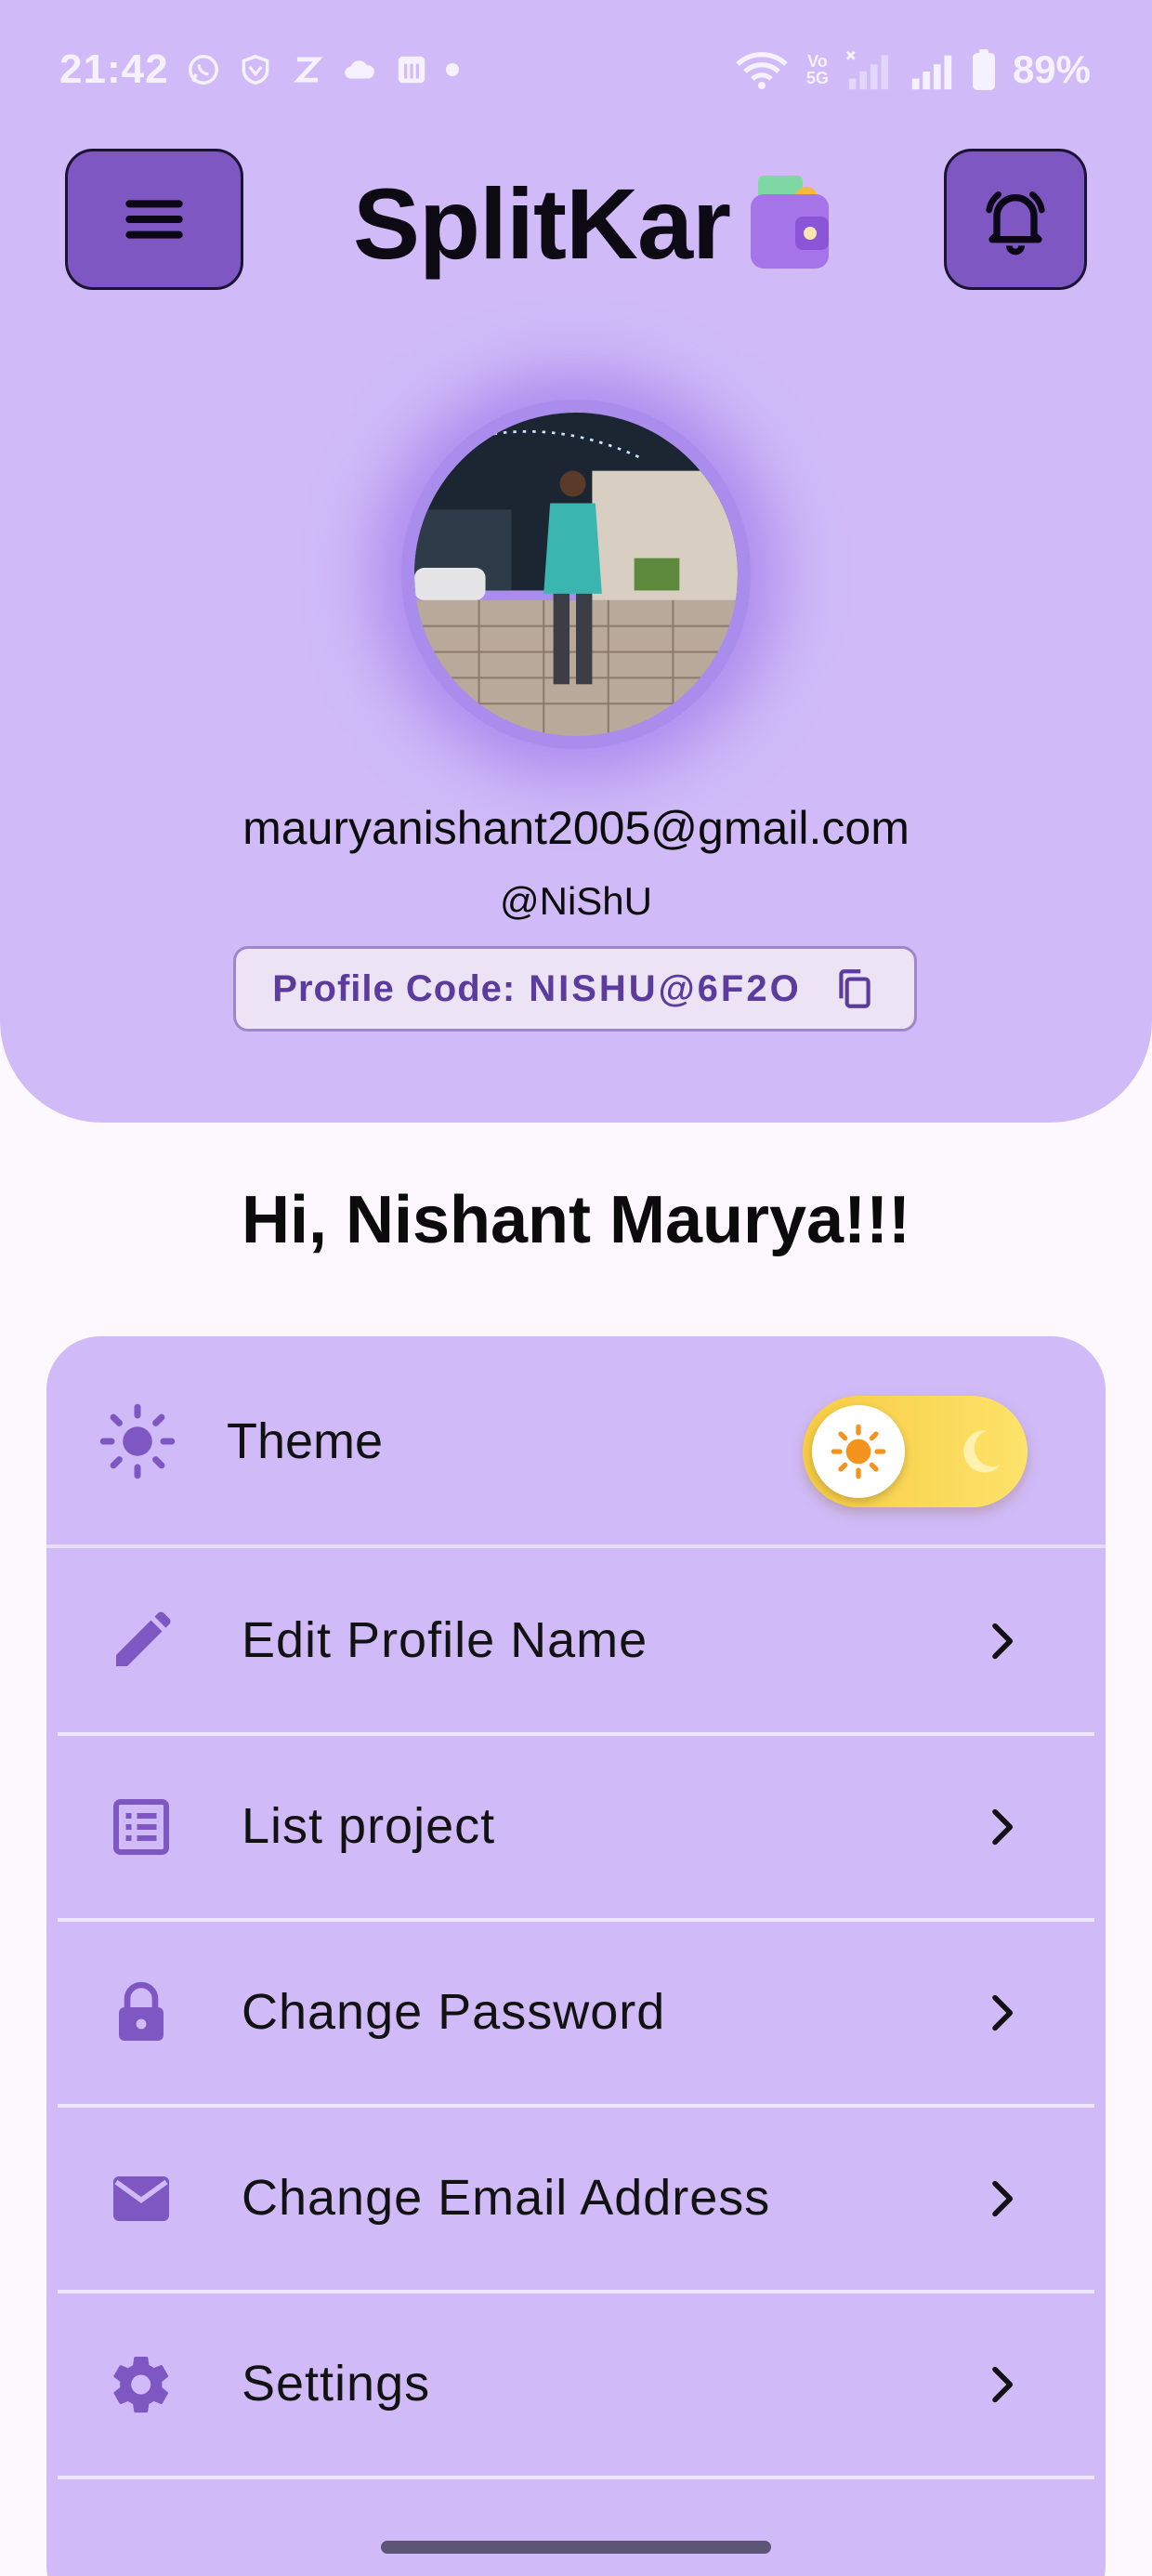 The width and height of the screenshot is (1152, 2576). What do you see at coordinates (542, 223) in the screenshot?
I see `app-title-text: SplitKar` at bounding box center [542, 223].